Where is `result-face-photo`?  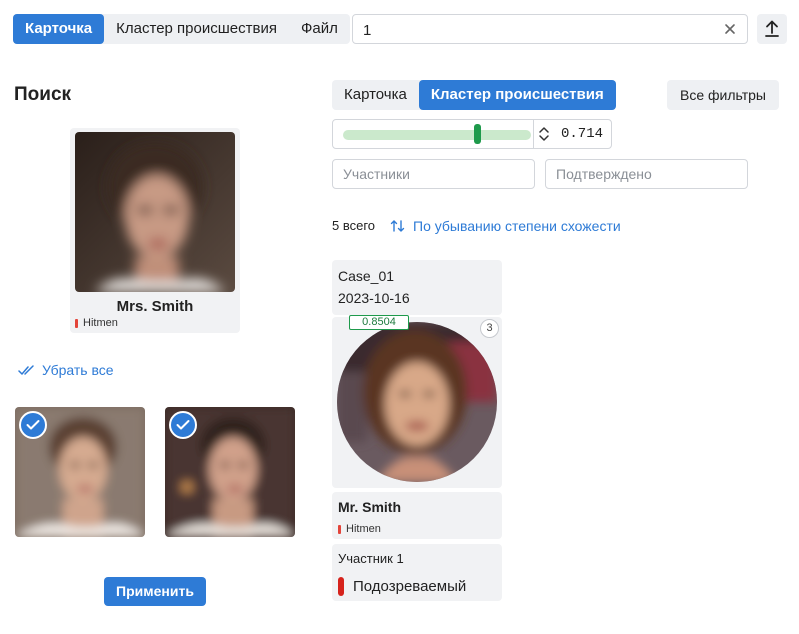
result-face-photo is located at coordinates (417, 402).